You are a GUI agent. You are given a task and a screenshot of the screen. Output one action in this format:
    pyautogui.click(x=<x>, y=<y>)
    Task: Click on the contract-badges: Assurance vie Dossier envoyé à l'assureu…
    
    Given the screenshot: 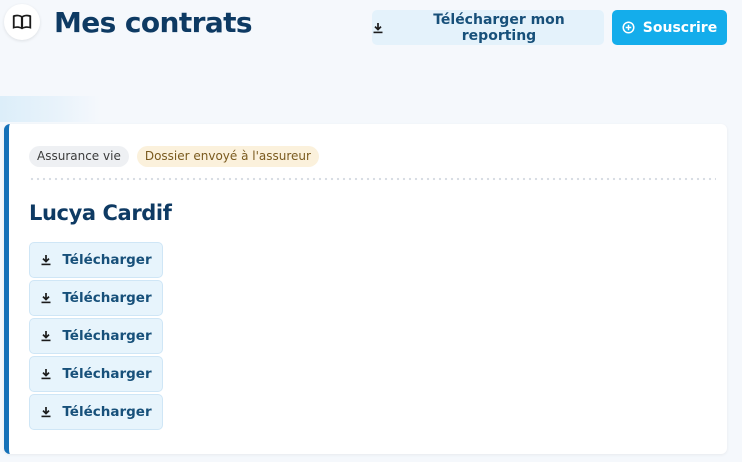 What is the action you would take?
    pyautogui.click(x=174, y=156)
    